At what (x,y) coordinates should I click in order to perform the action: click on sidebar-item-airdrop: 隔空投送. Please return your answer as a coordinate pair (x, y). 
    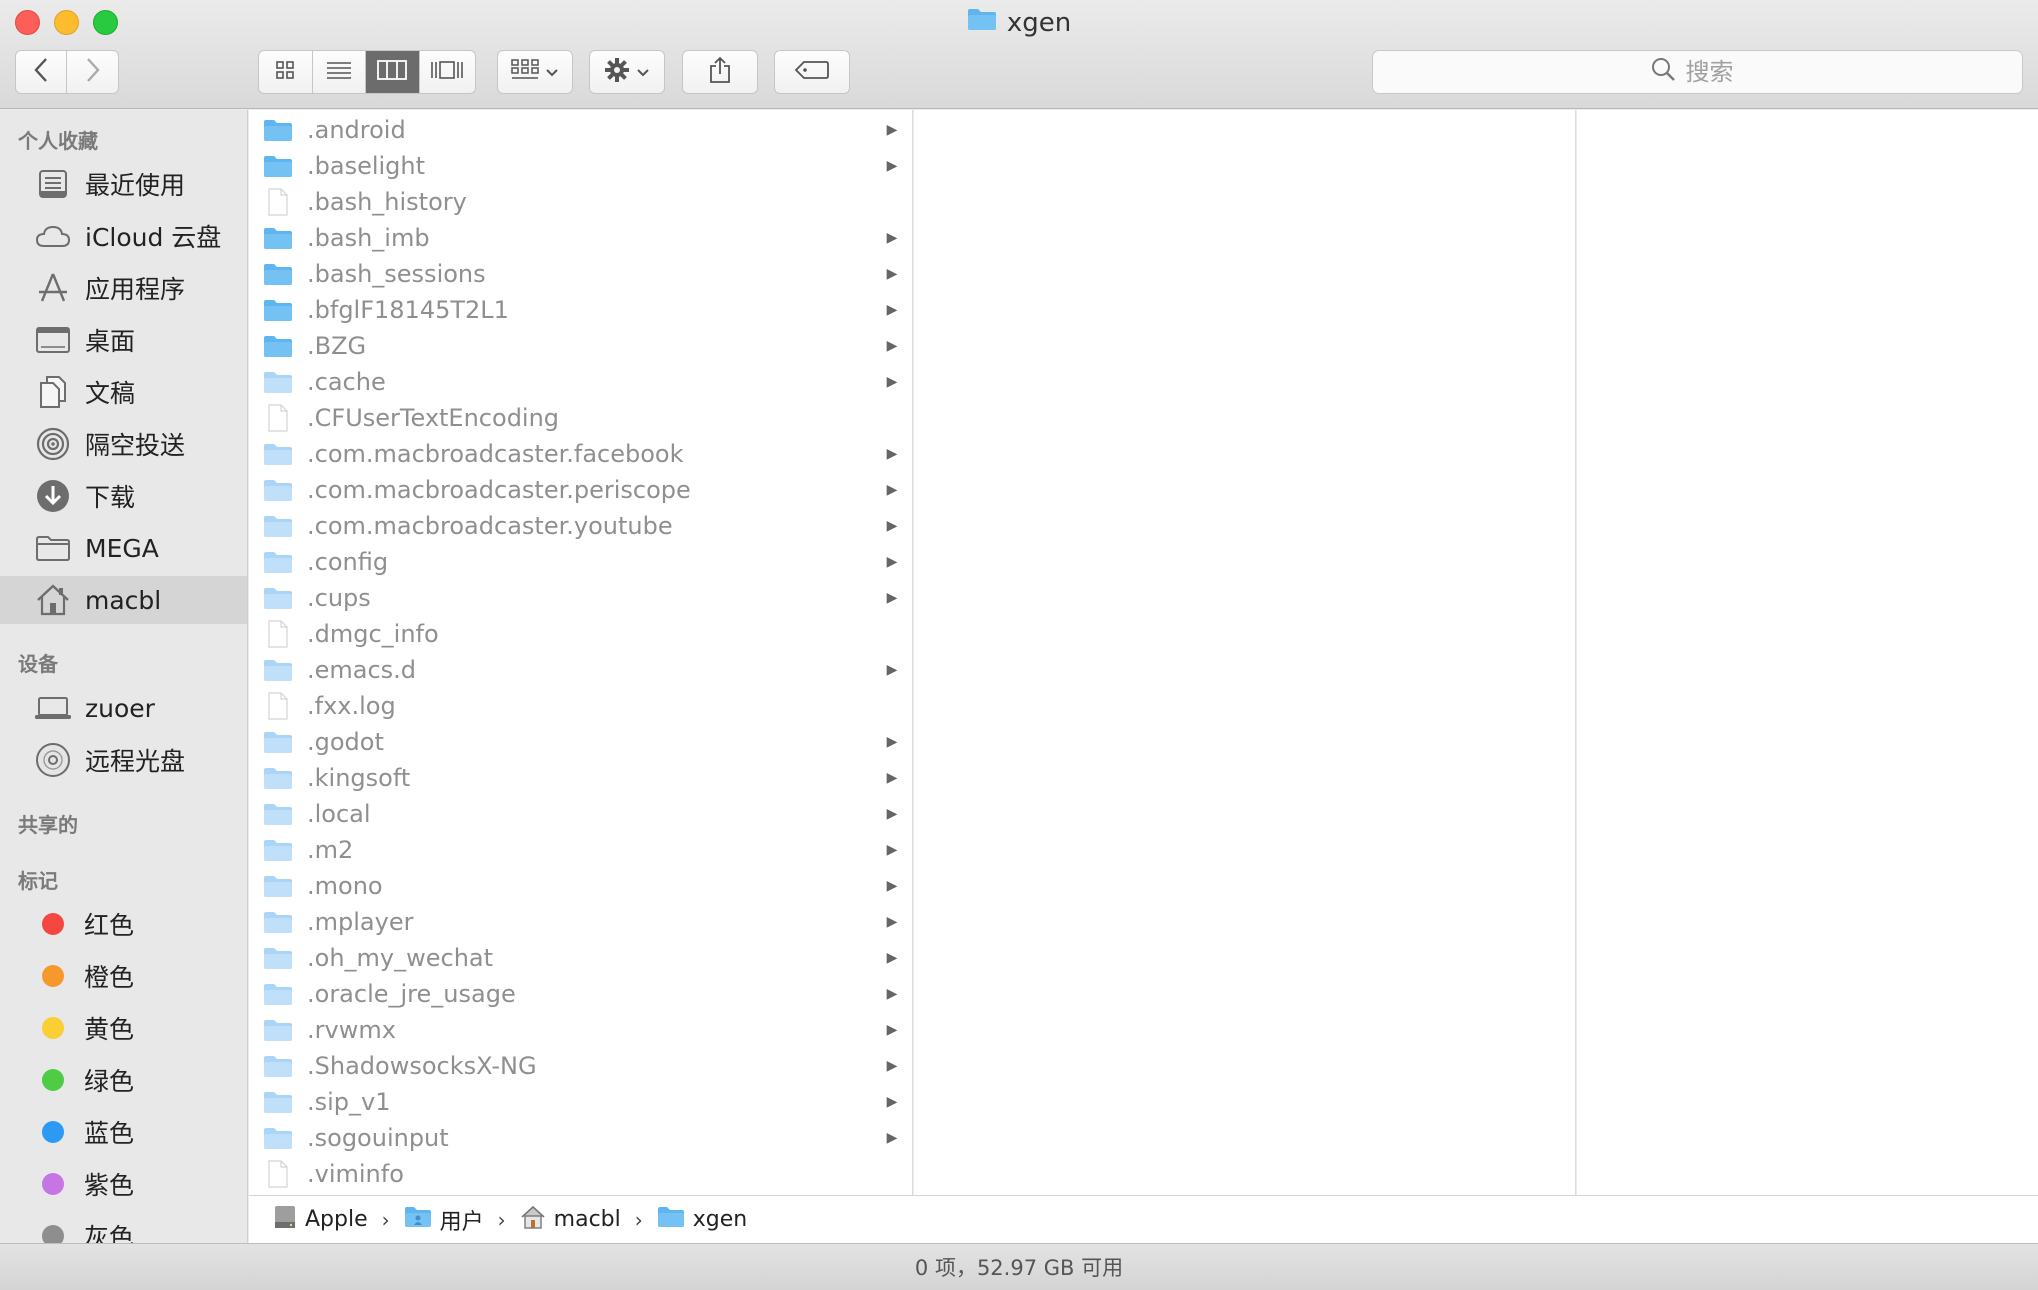
    Looking at the image, I should click on (123, 444).